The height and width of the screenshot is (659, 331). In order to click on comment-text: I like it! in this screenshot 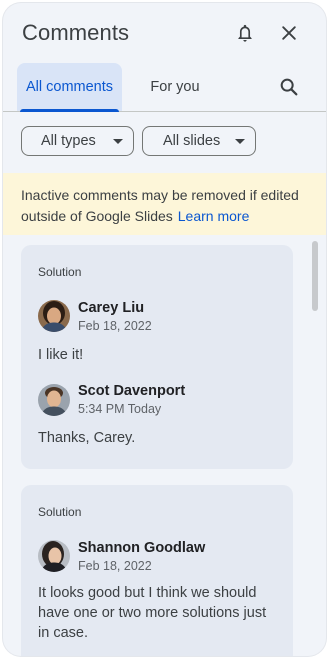, I will do `click(61, 355)`.